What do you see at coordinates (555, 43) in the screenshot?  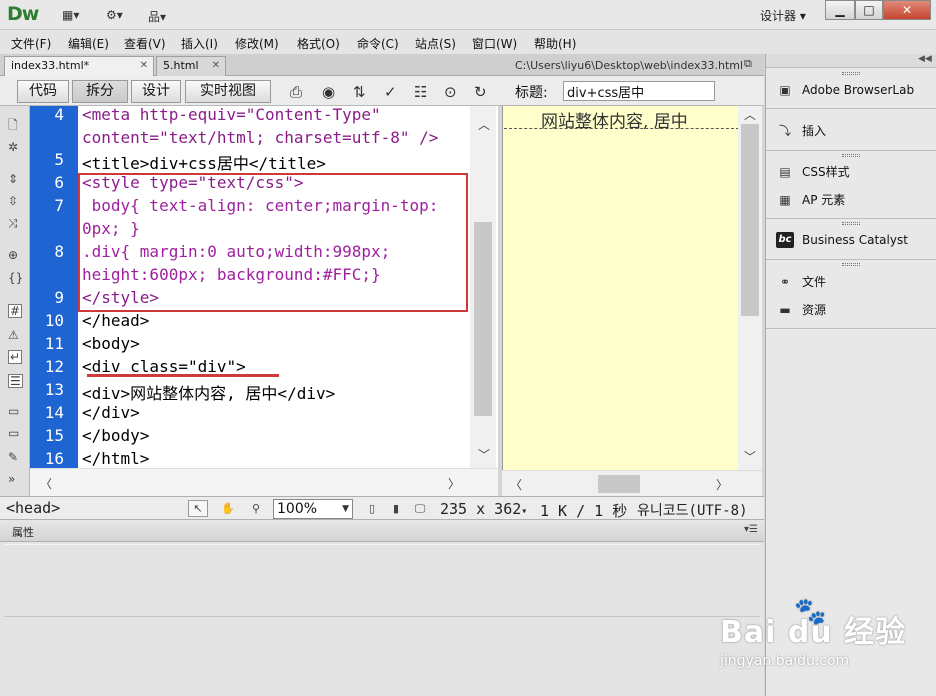 I see `menu-help: 帮助(H)` at bounding box center [555, 43].